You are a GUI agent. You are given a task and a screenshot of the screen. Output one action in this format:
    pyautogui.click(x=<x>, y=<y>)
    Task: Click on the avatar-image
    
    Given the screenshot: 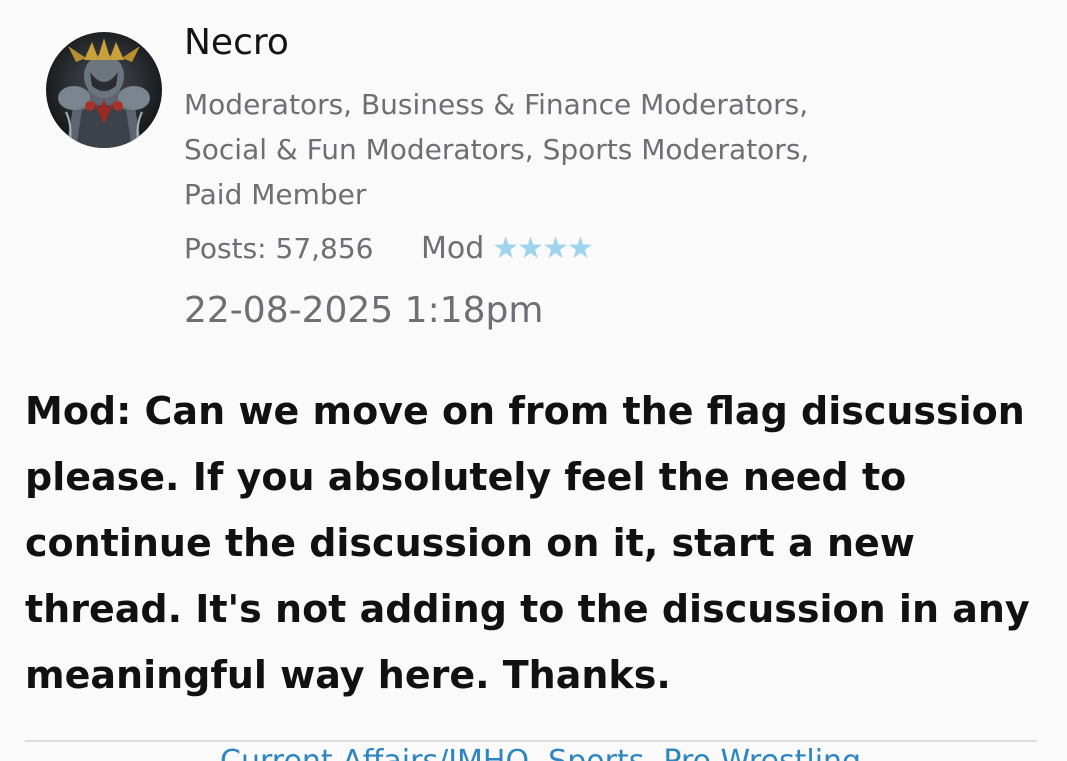 What is the action you would take?
    pyautogui.click(x=104, y=90)
    